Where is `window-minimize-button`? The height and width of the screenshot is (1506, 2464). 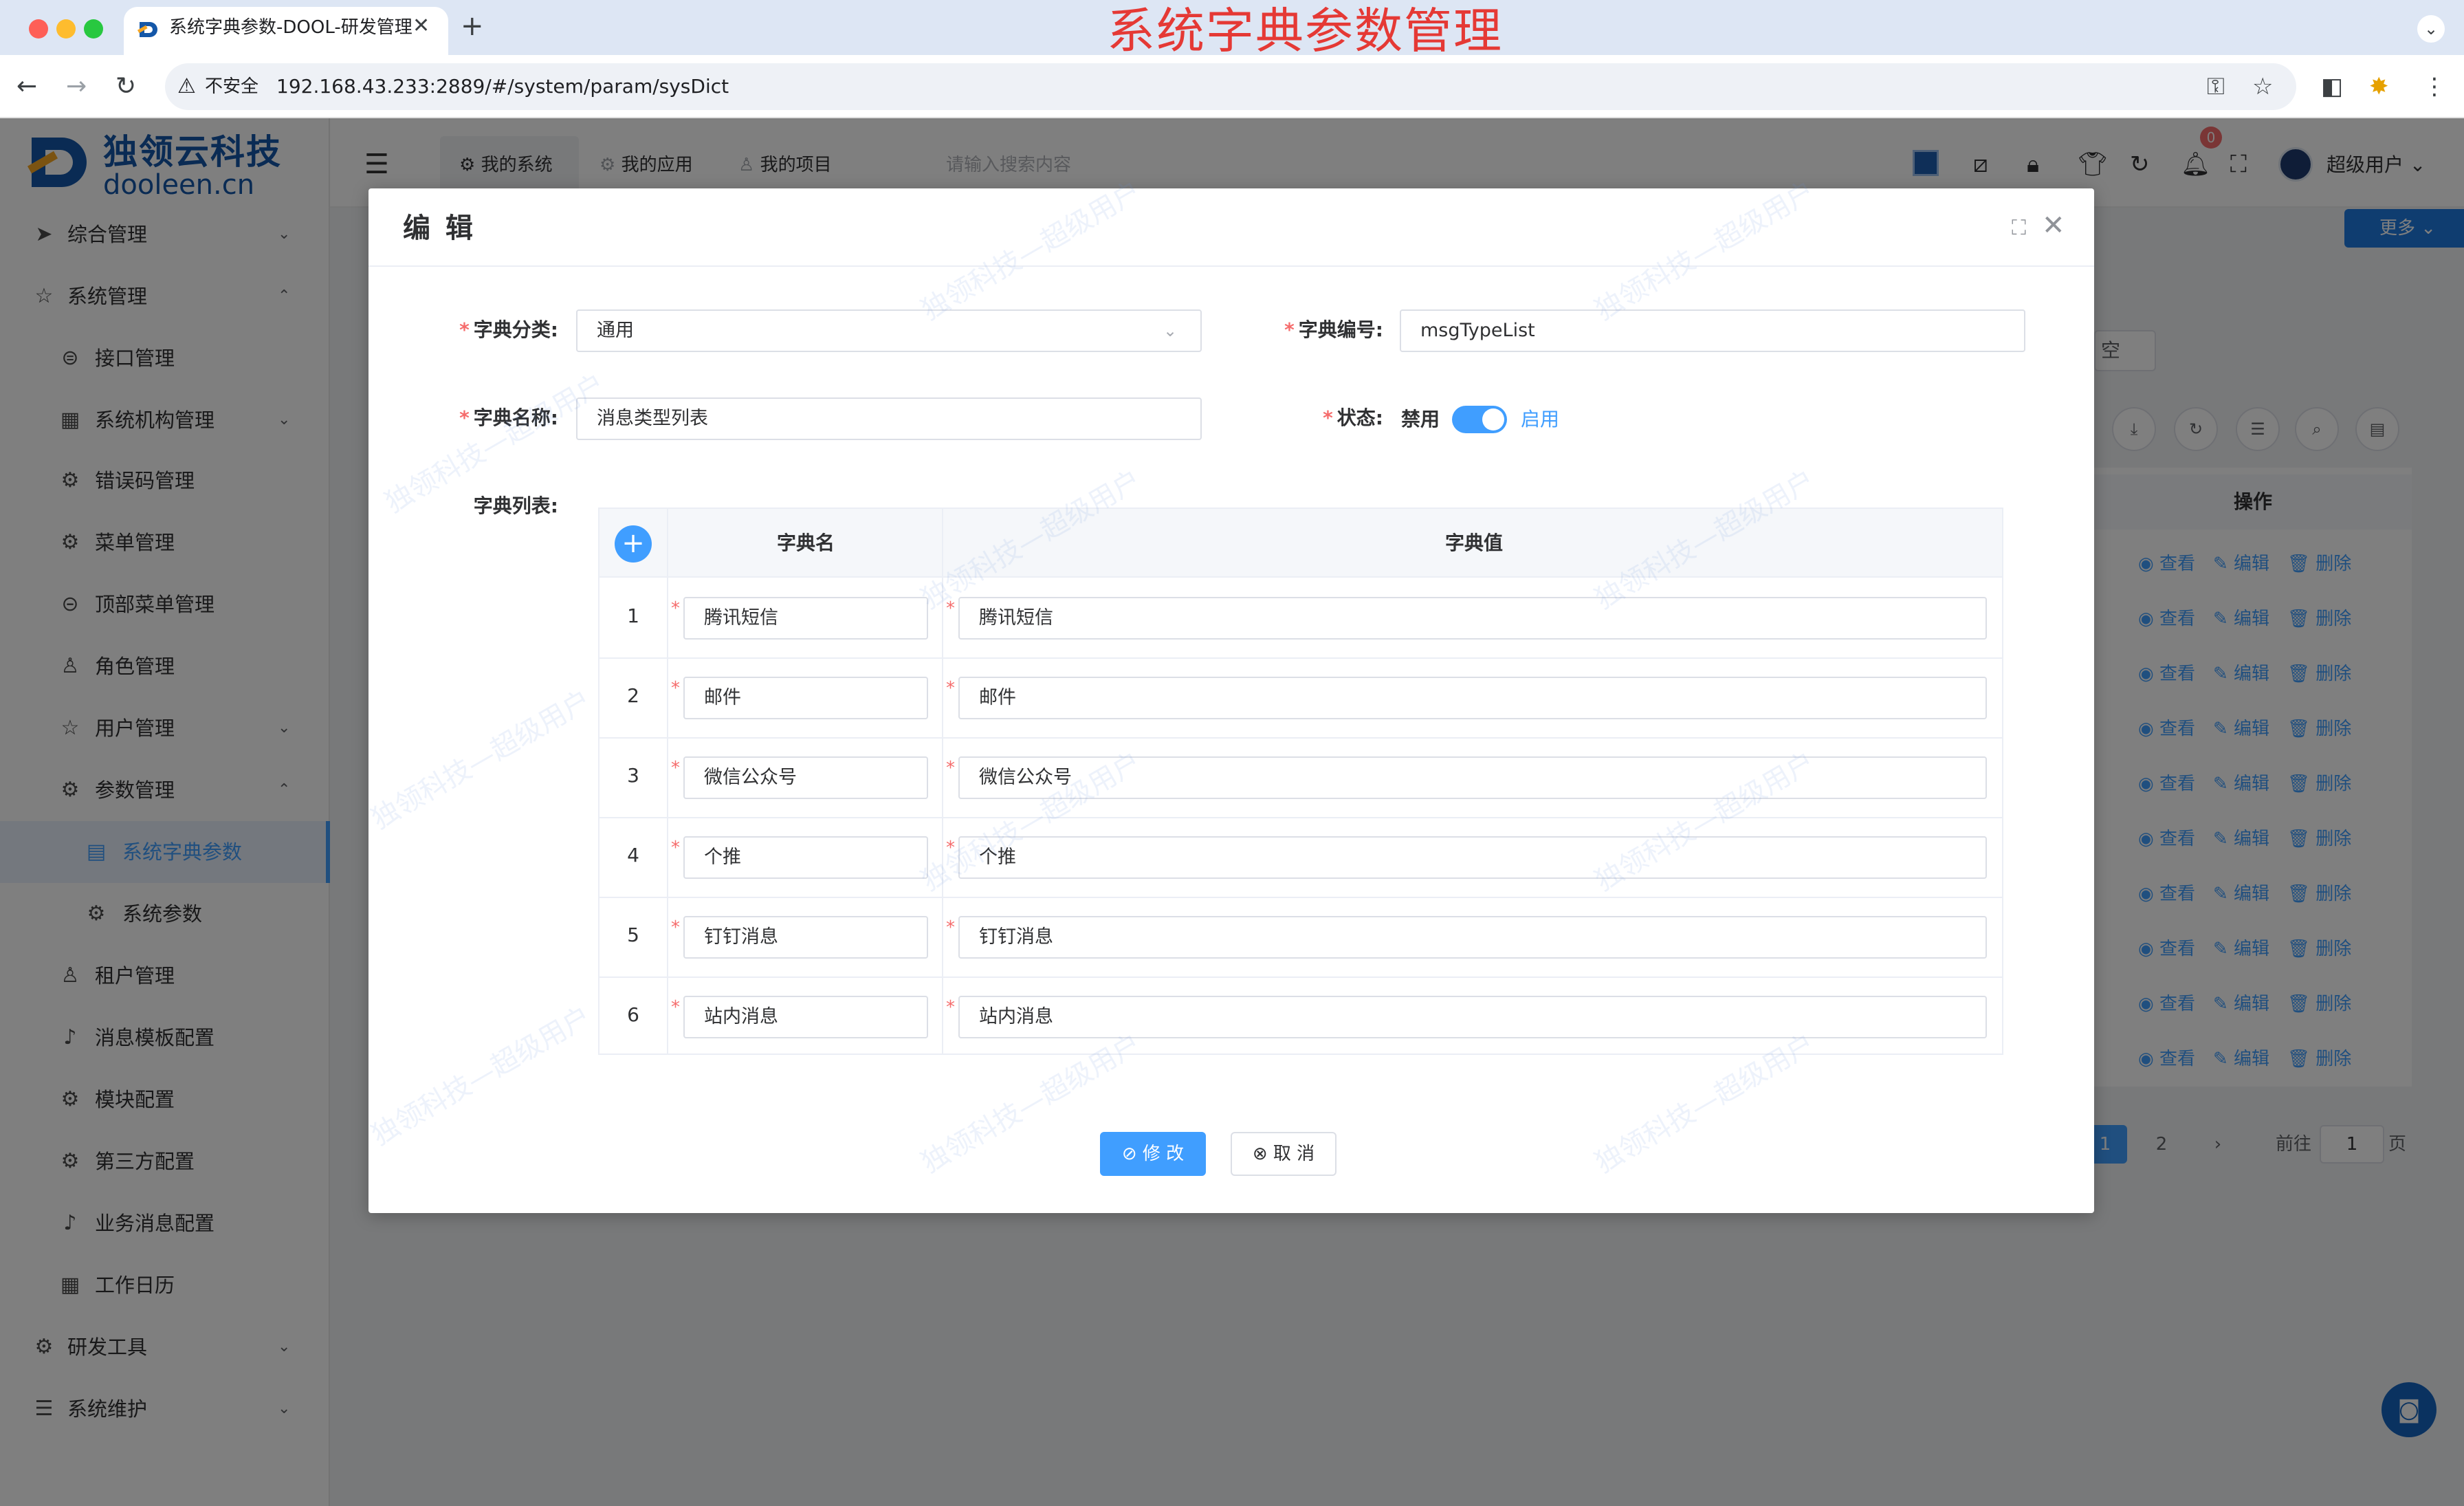
window-minimize-button is located at coordinates (66, 29).